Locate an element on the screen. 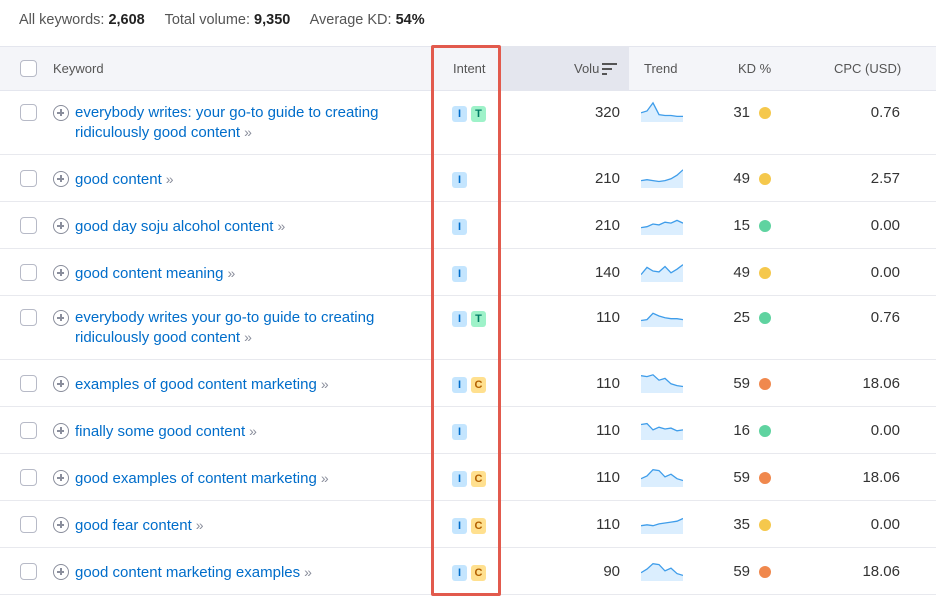  keyword-line-1: good content marketing examples is located at coordinates (188, 572).